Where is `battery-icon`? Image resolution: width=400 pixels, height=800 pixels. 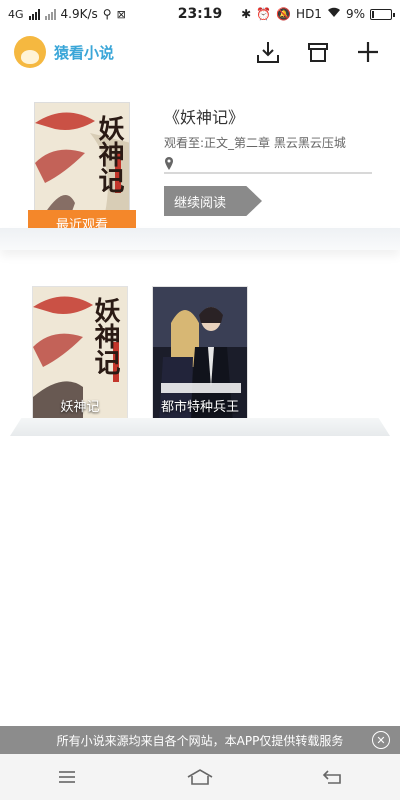
battery-icon is located at coordinates (382, 14).